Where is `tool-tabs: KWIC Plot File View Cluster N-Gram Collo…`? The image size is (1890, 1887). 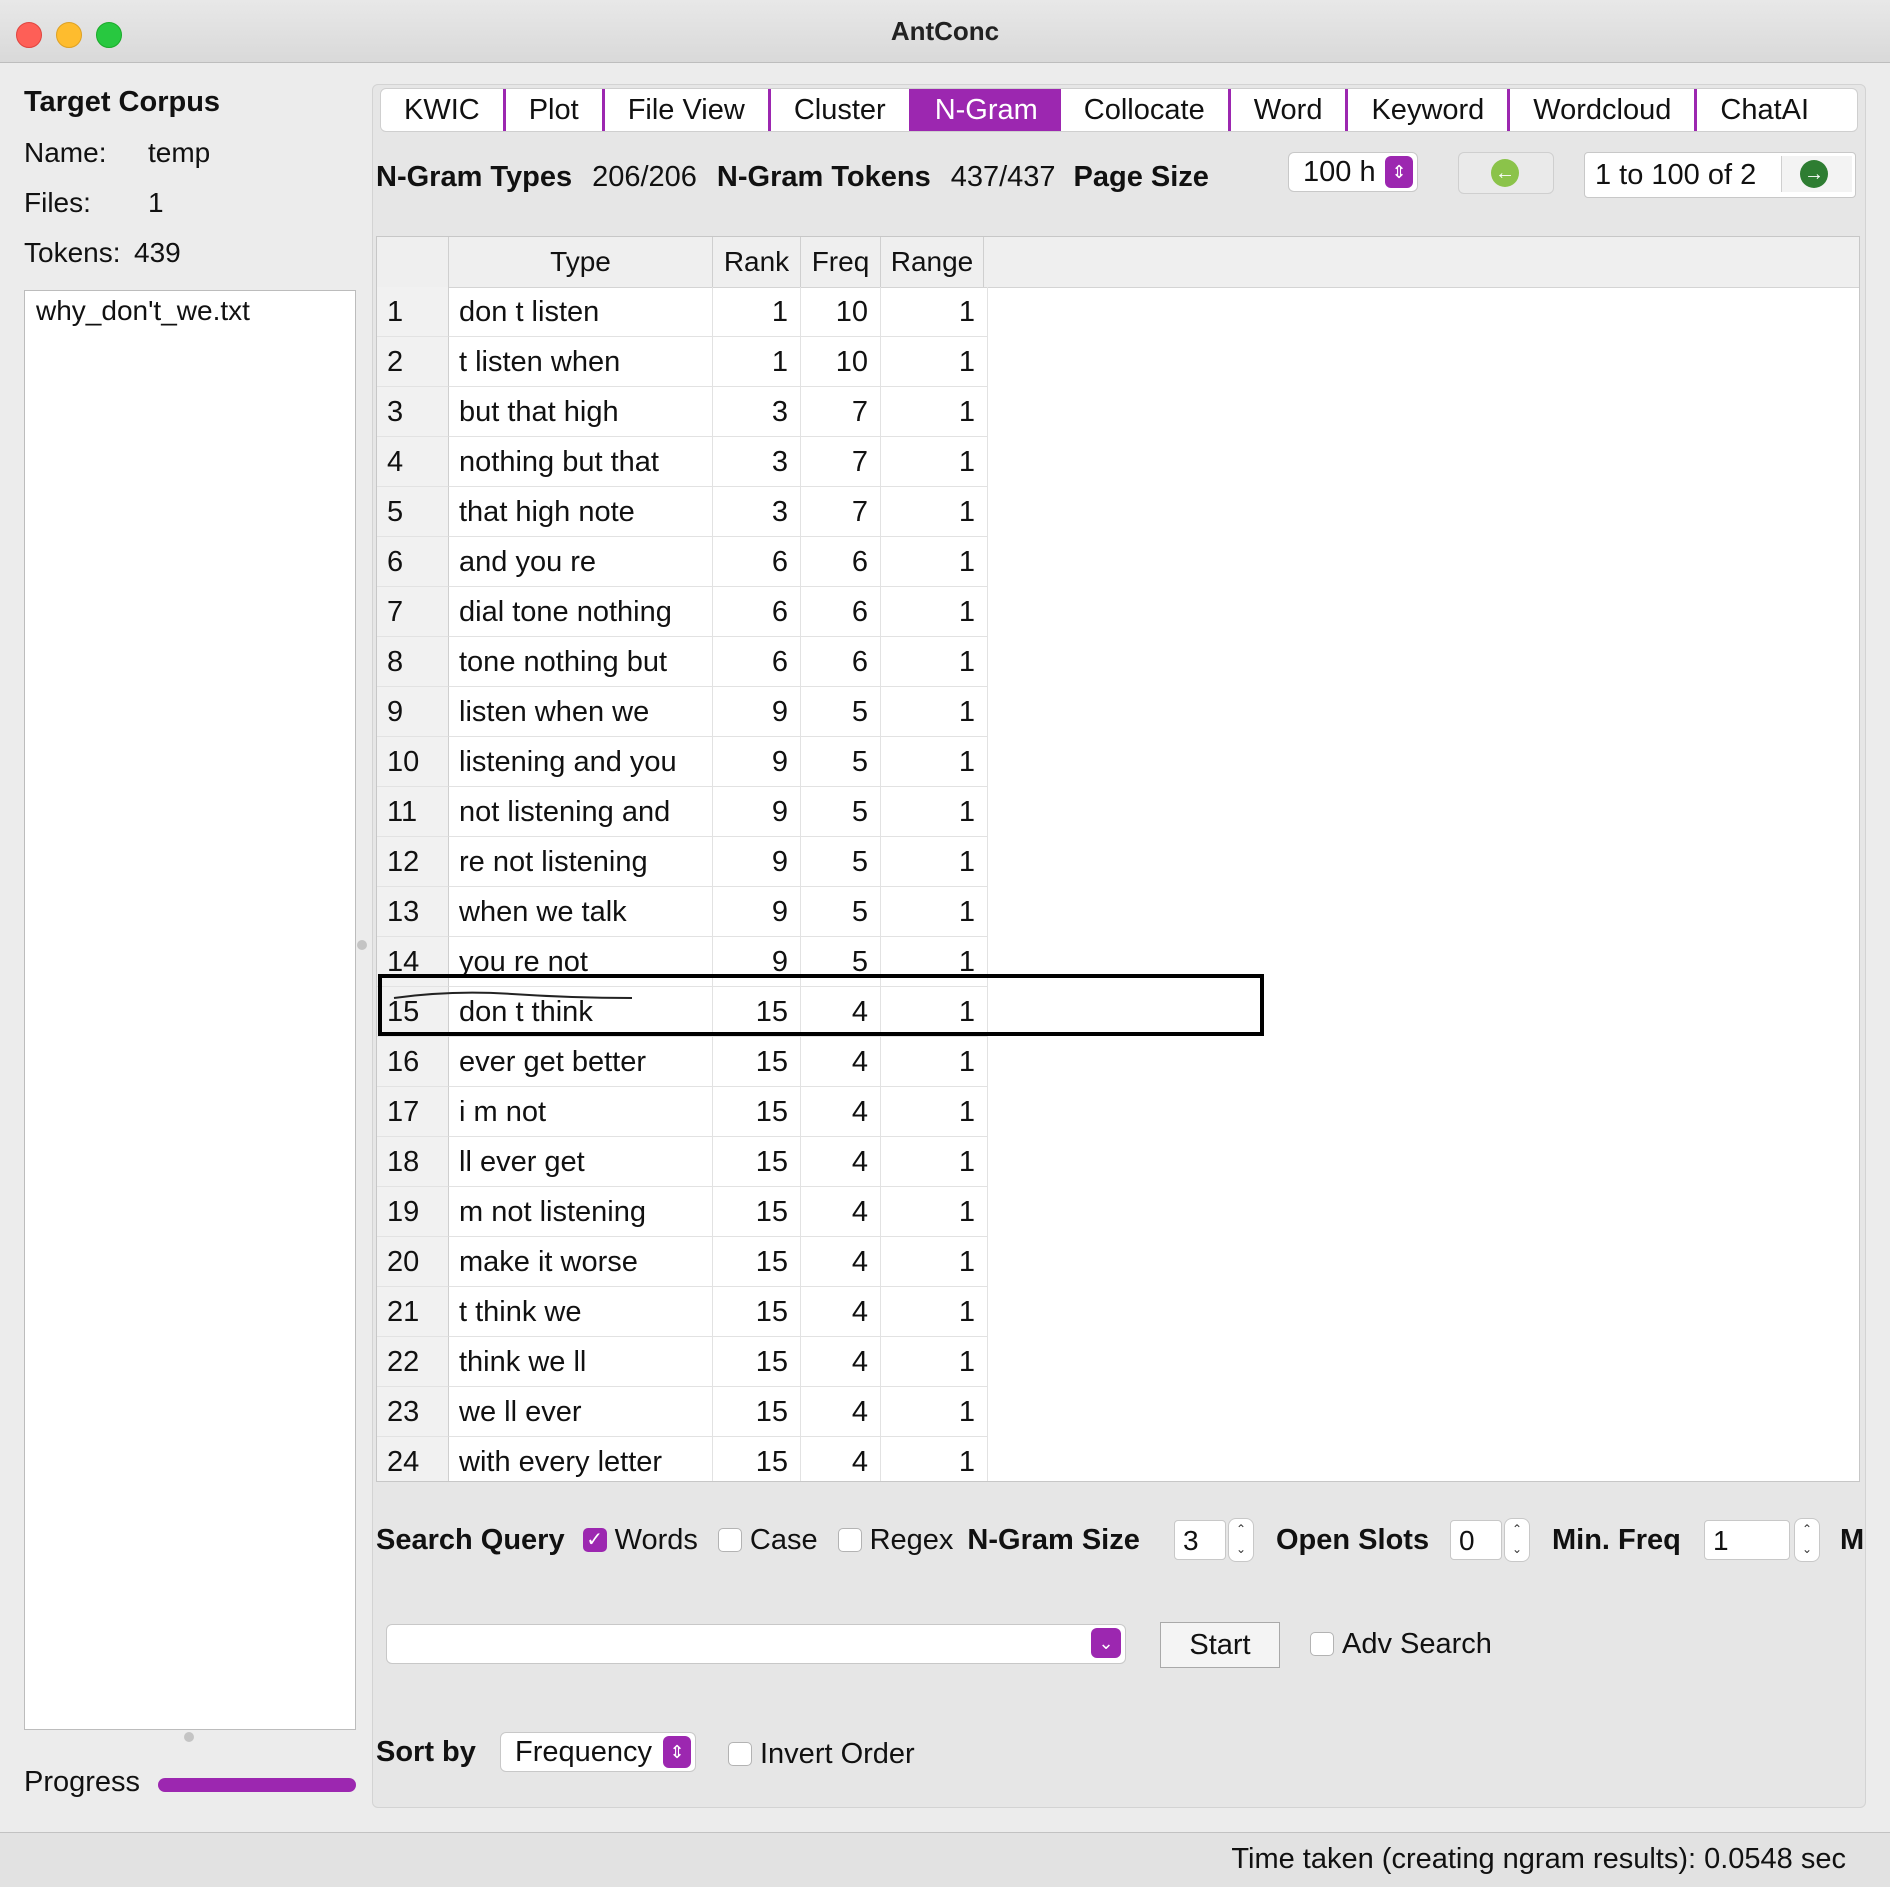
tool-tabs: KWIC Plot File View Cluster N-Gram Collo… is located at coordinates (1119, 110).